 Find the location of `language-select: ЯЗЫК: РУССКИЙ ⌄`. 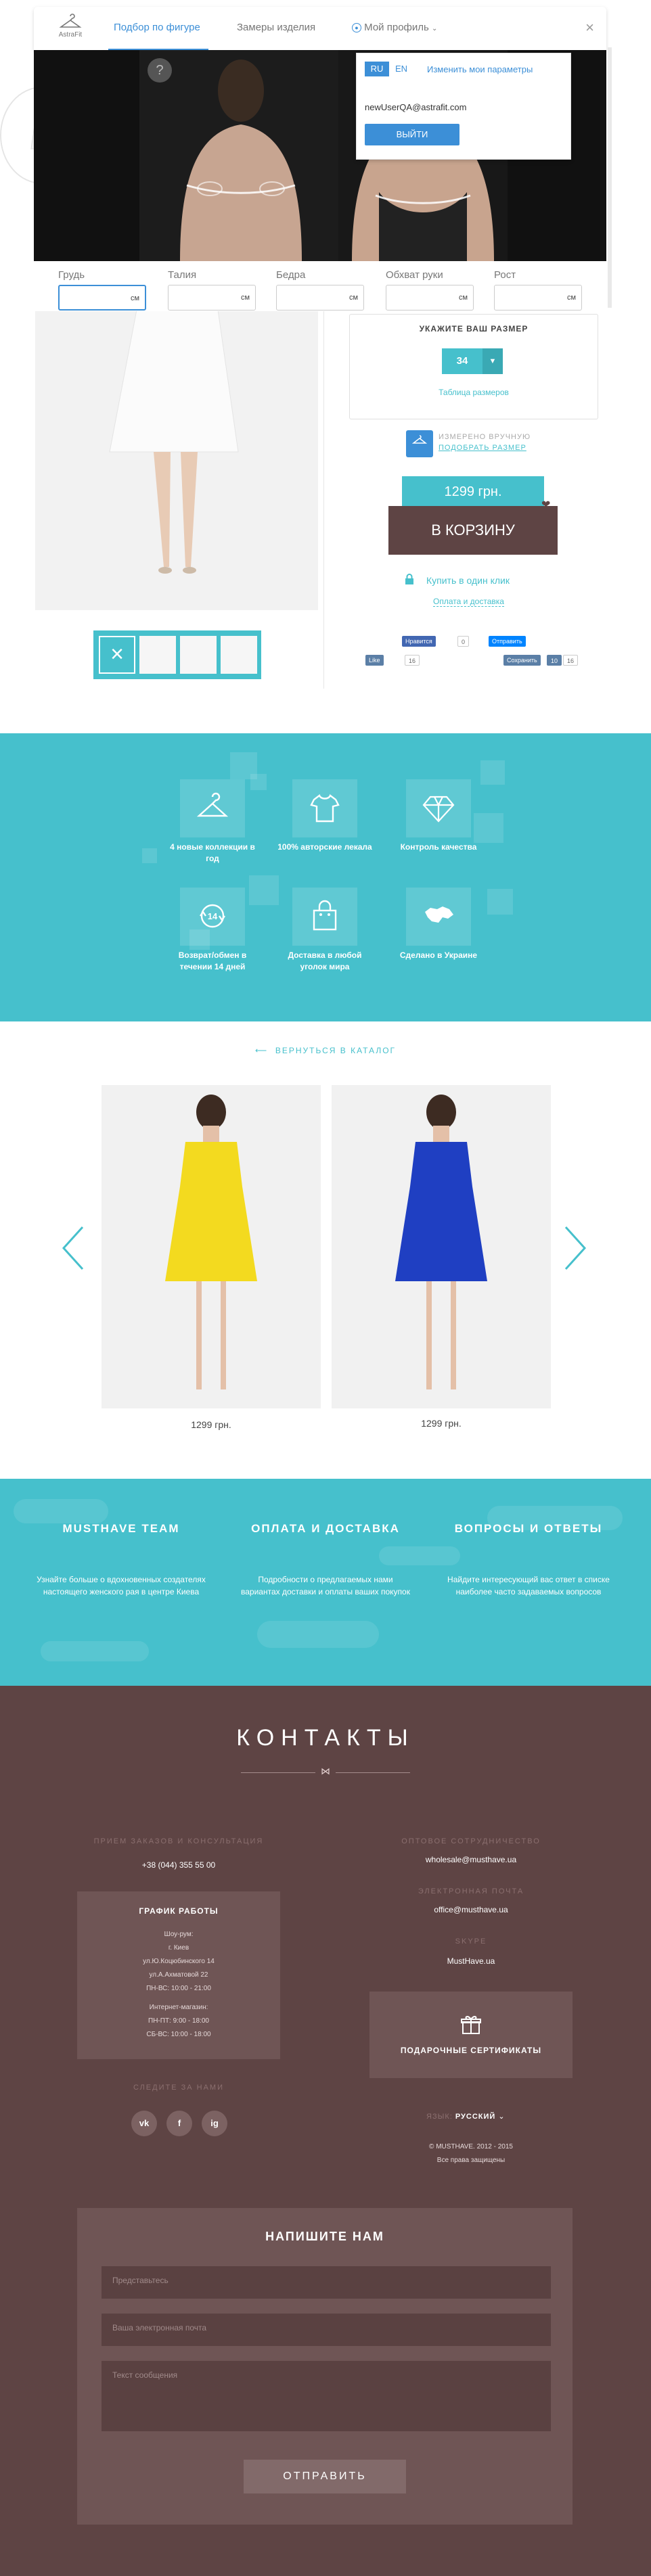

language-select: ЯЗЫК: РУССКИЙ ⌄ is located at coordinates (466, 2116).